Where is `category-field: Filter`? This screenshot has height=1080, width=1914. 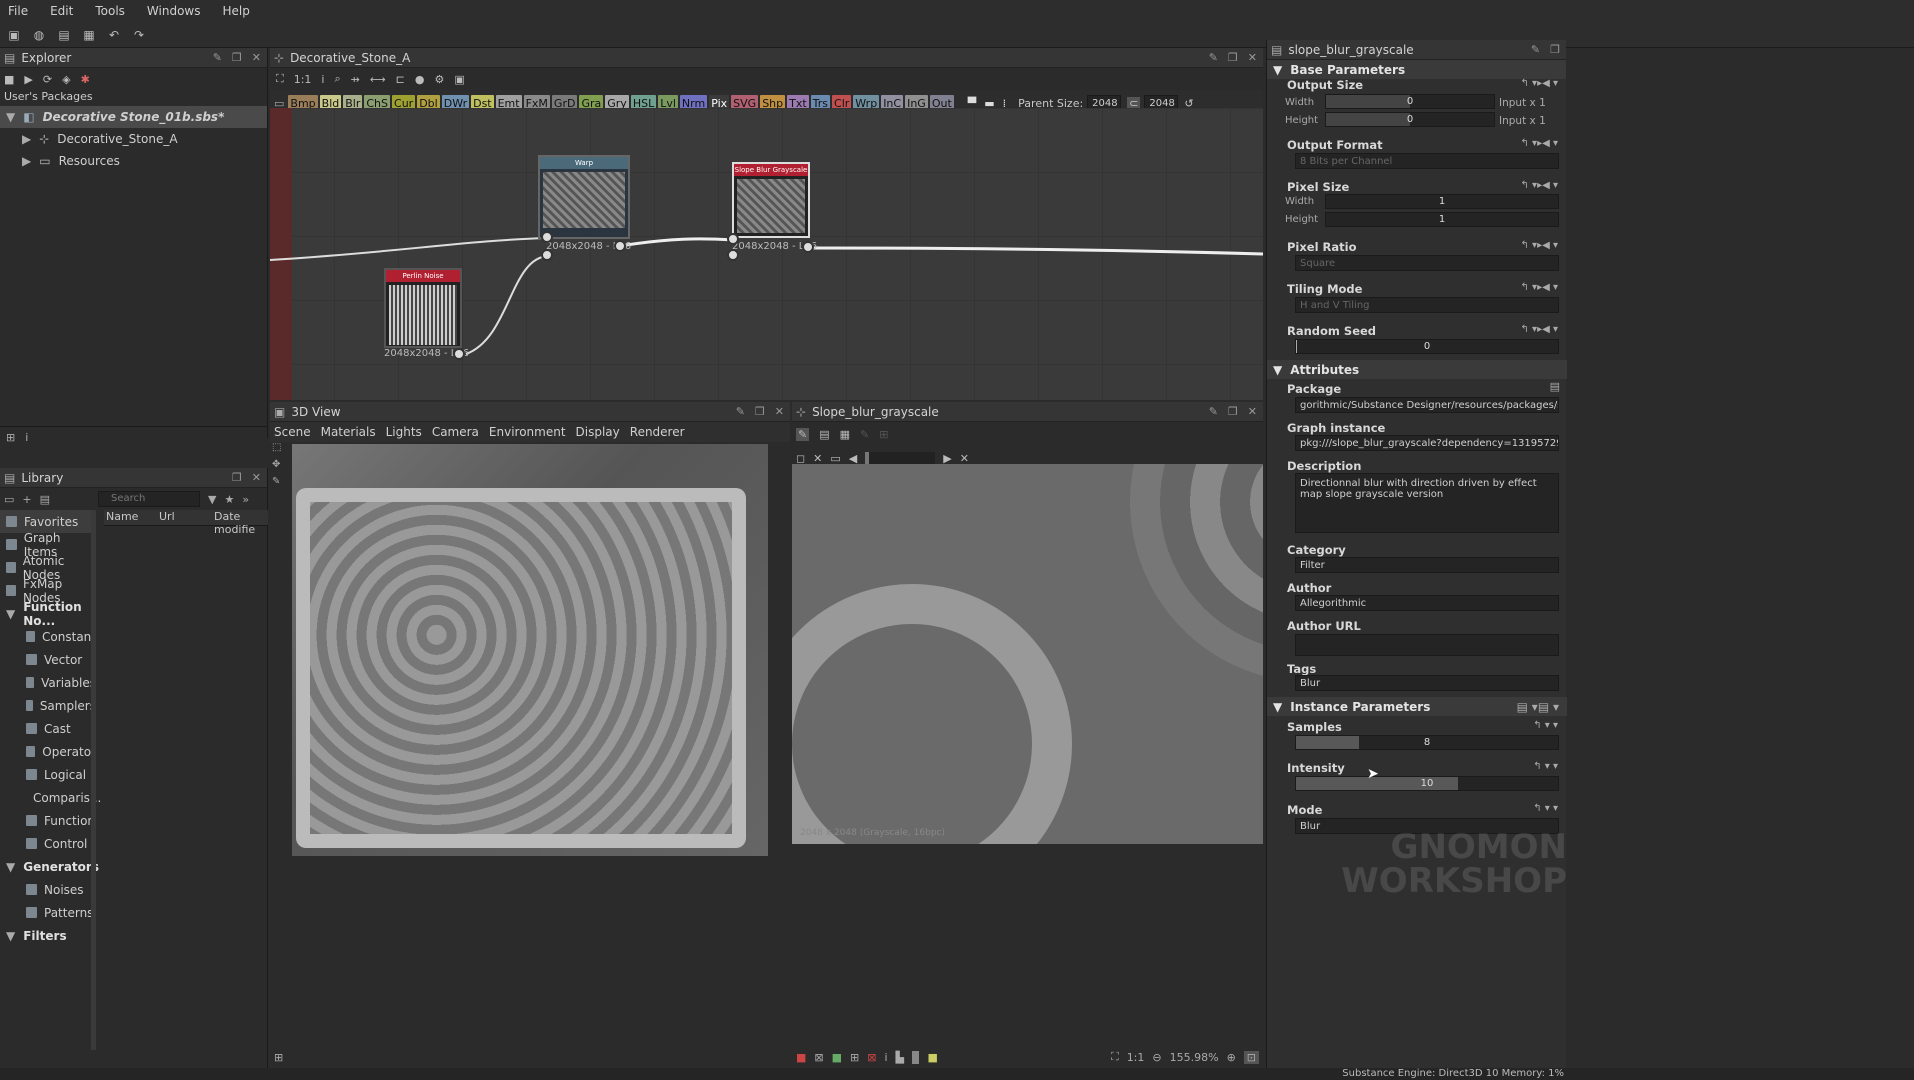 category-field: Filter is located at coordinates (1427, 565).